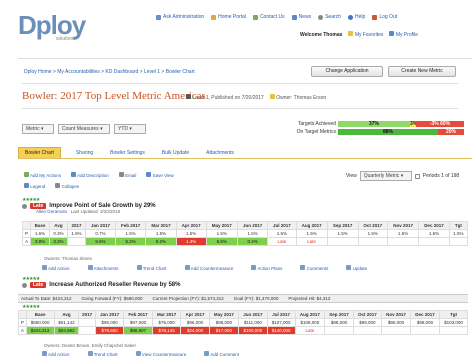 The image size is (472, 358). What do you see at coordinates (90, 175) in the screenshot?
I see `add-description-link: Add Description` at bounding box center [90, 175].